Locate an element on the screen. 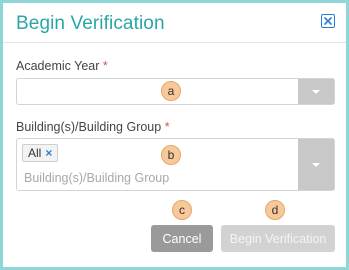 Image resolution: width=349 pixels, height=270 pixels. academic-year-dropdown-button is located at coordinates (316, 91).